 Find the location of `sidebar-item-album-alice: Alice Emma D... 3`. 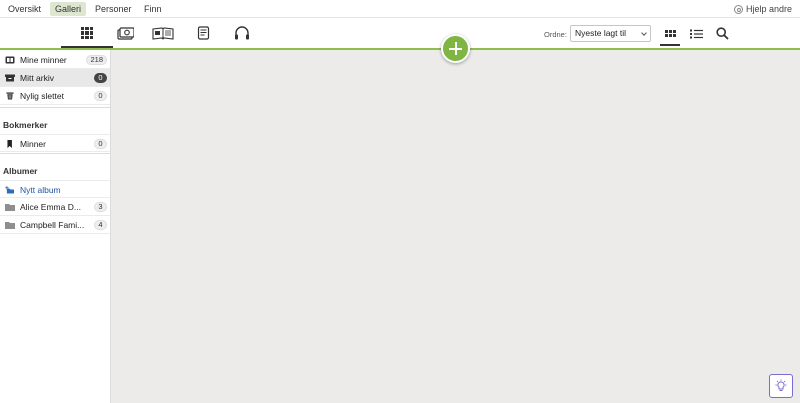

sidebar-item-album-alice: Alice Emma D... 3 is located at coordinates (55, 207).